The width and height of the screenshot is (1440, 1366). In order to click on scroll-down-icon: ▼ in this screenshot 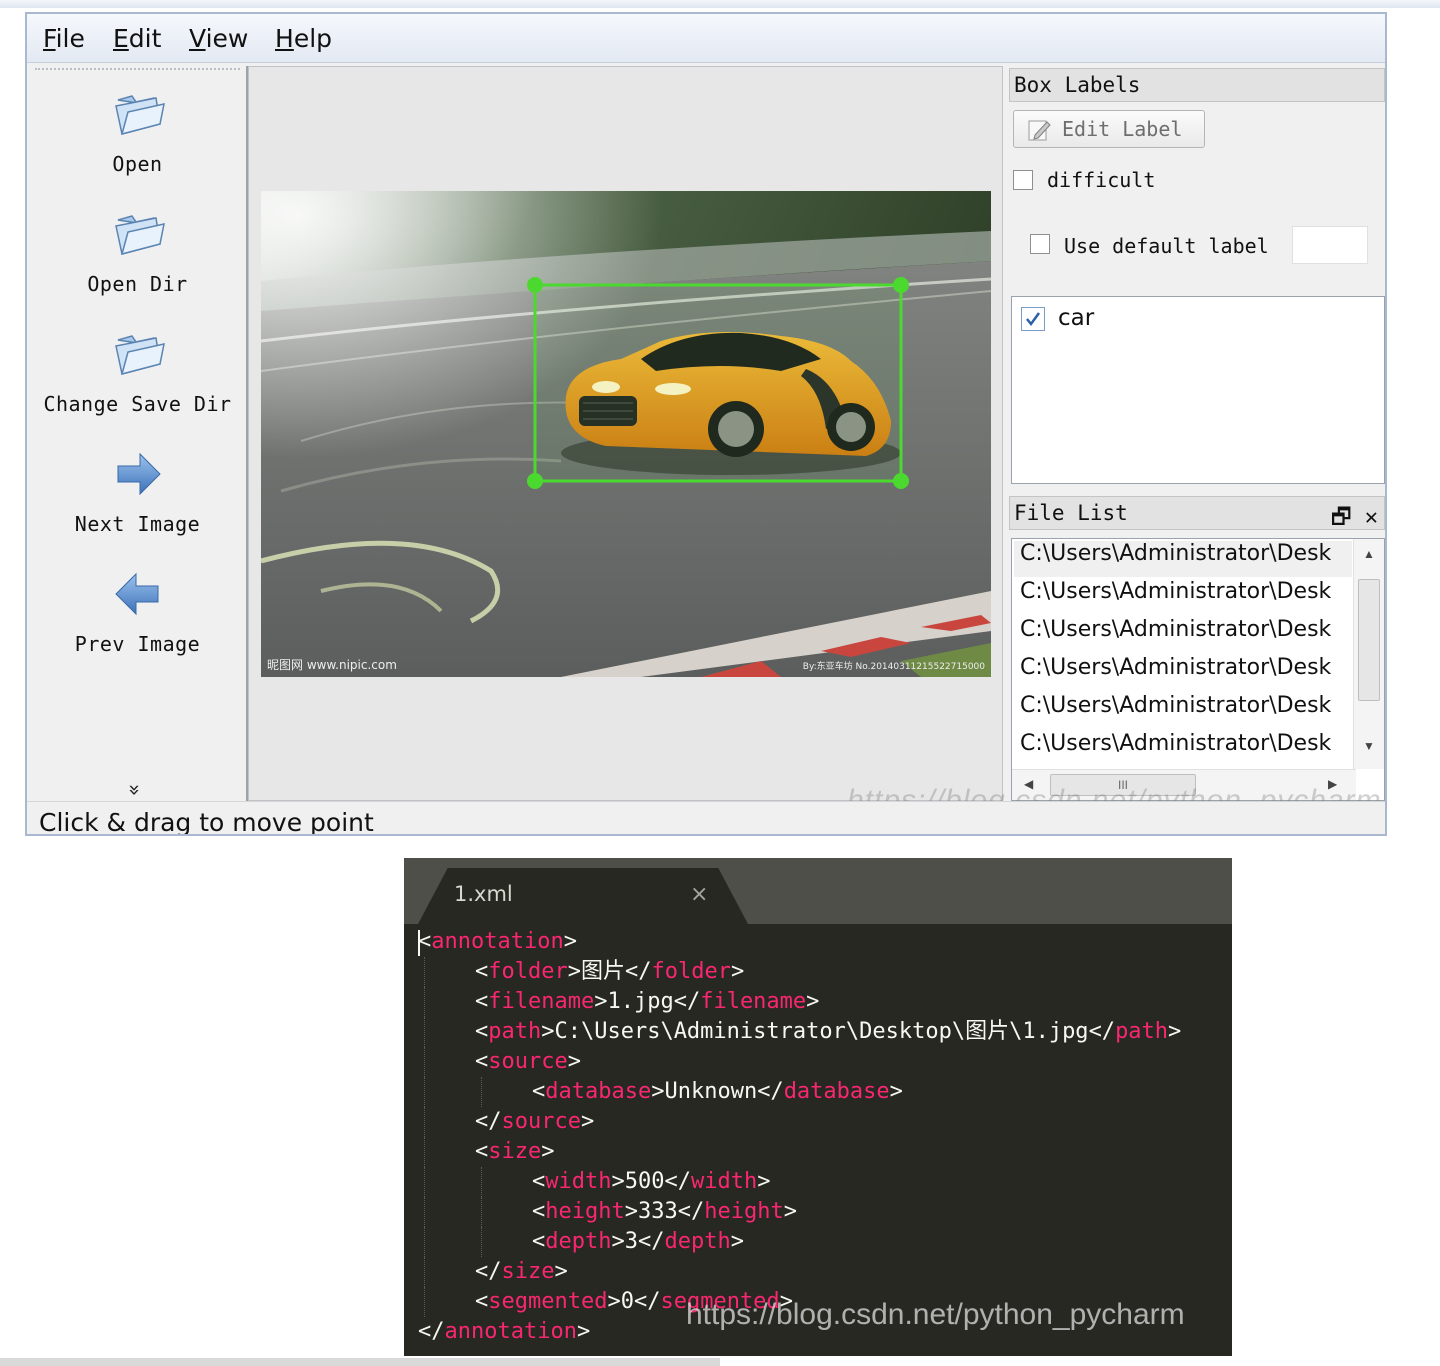, I will do `click(1369, 746)`.